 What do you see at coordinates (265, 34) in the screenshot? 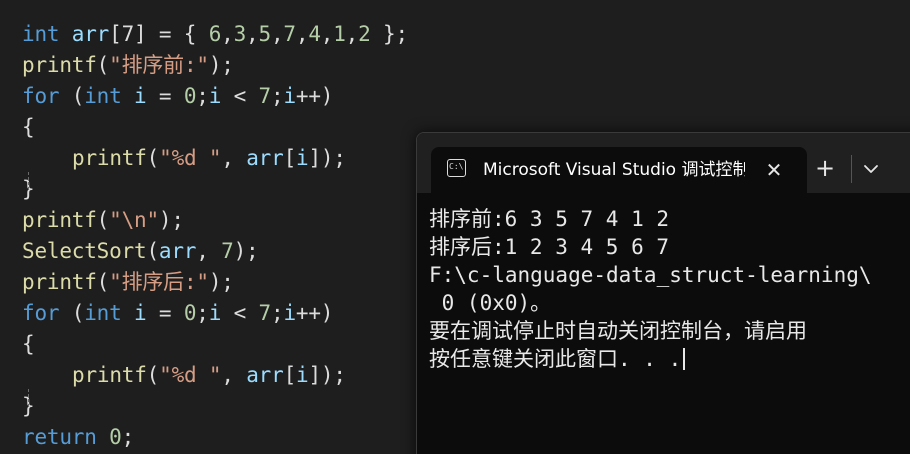
I see `code-token: 5` at bounding box center [265, 34].